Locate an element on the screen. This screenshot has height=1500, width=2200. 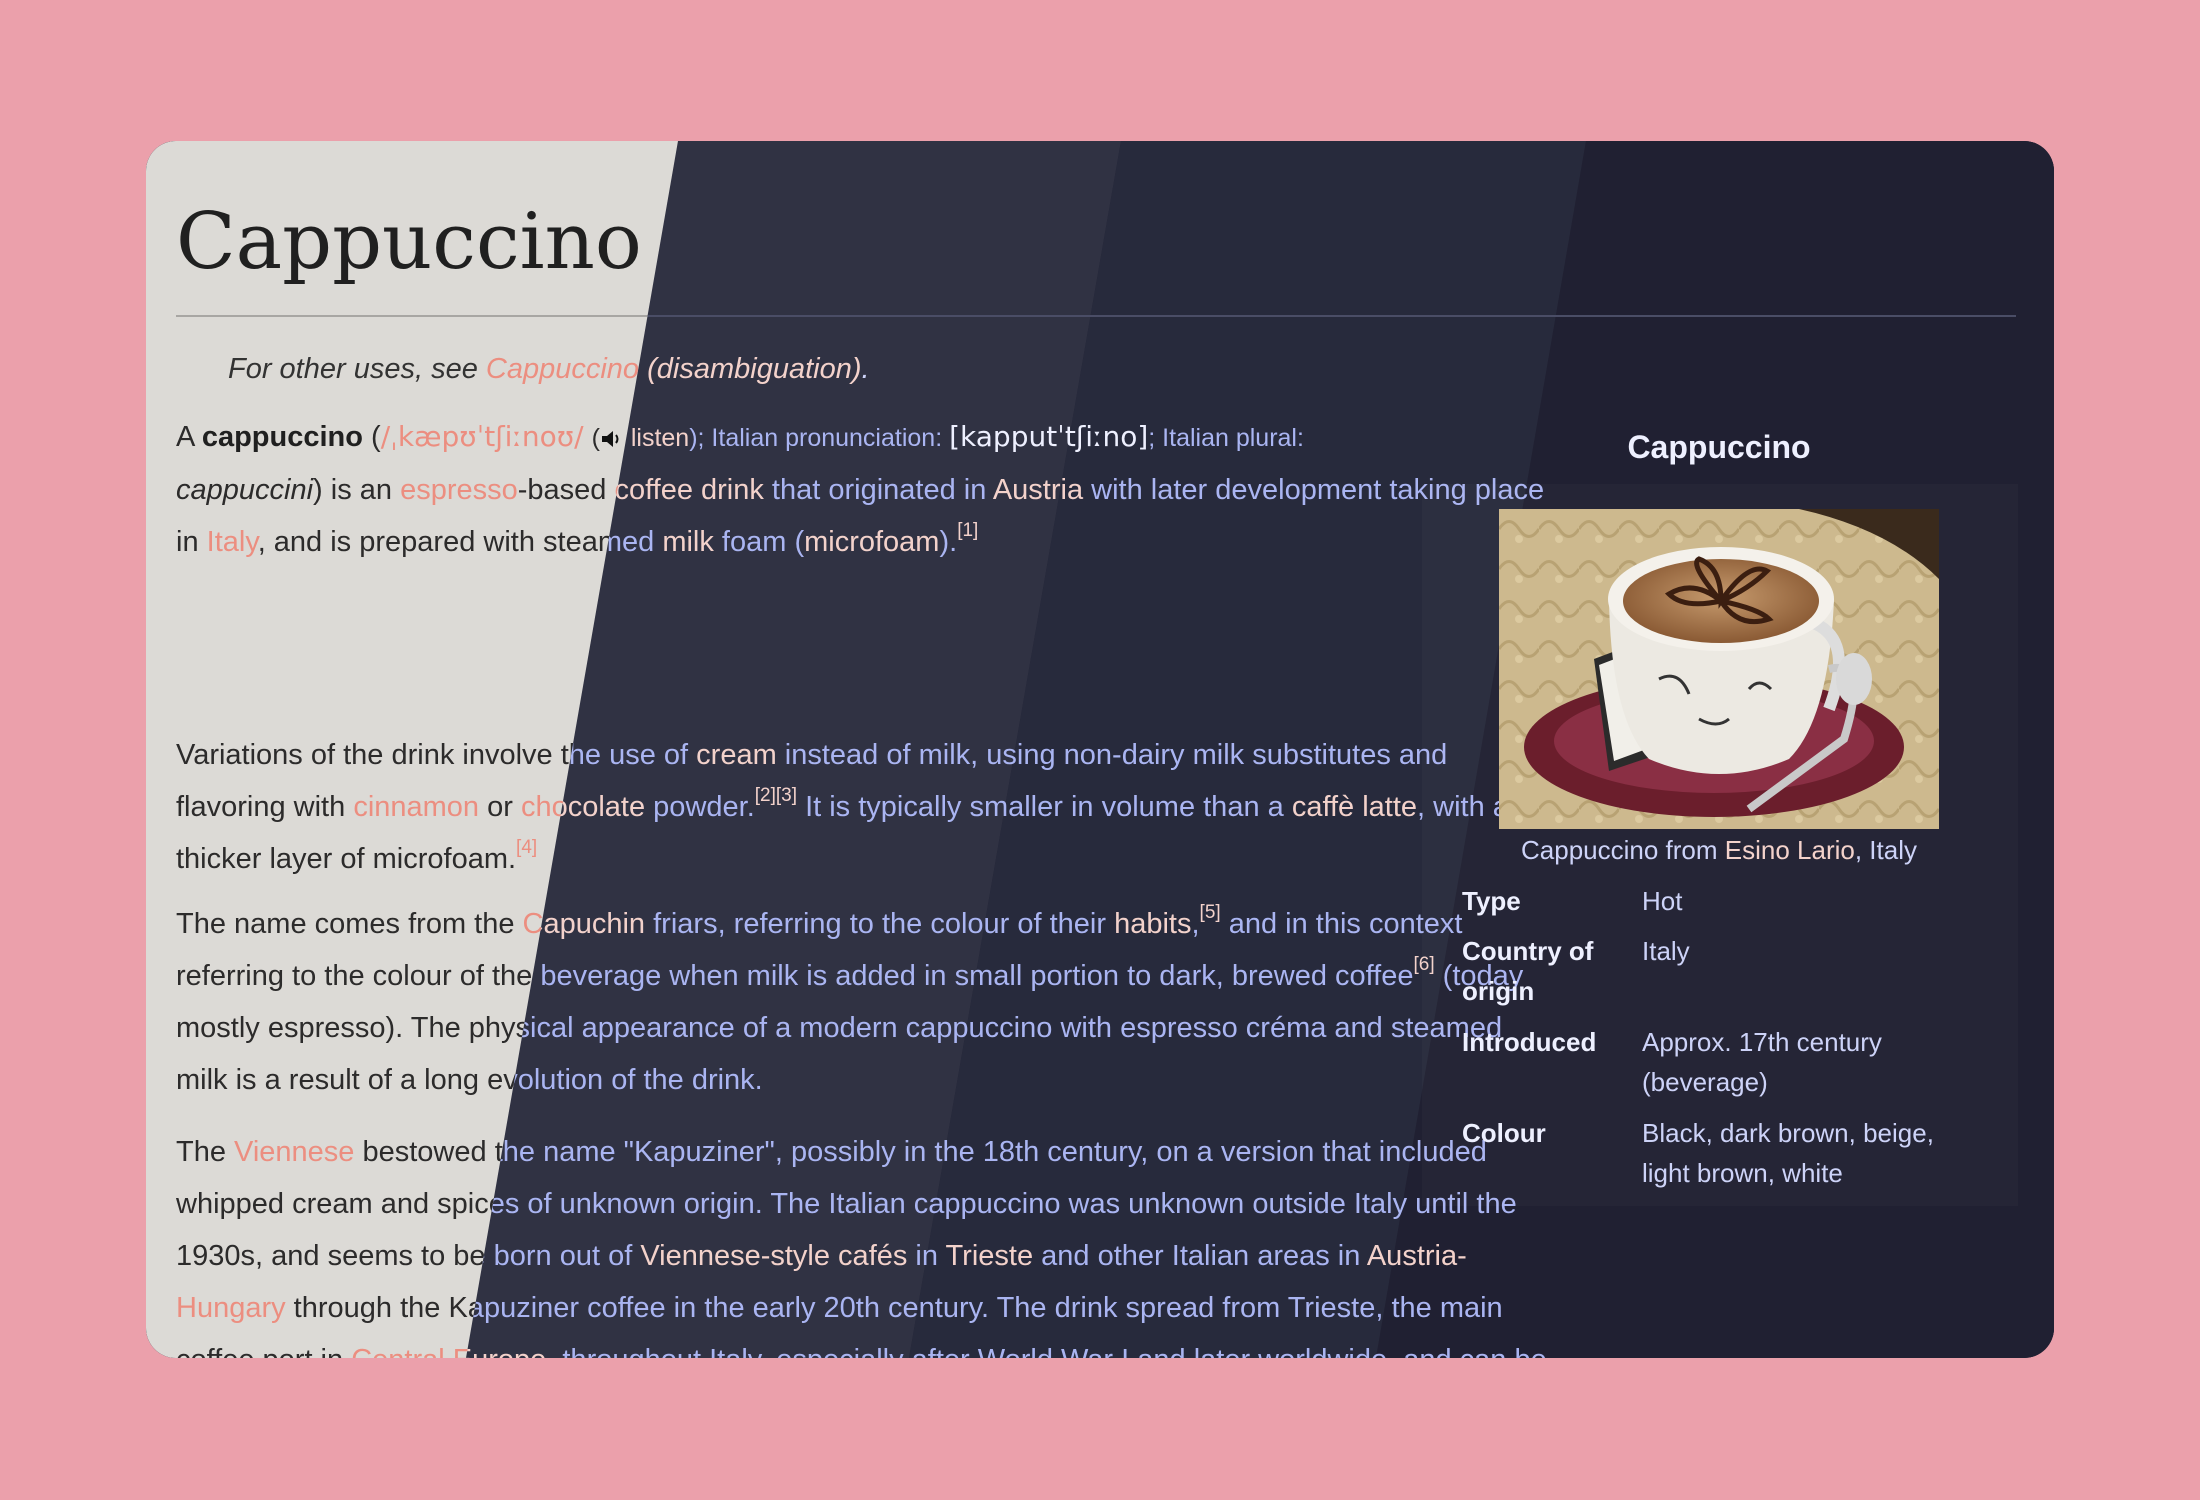
link-coffee-drink: coffee drink is located at coordinates (688, 490).